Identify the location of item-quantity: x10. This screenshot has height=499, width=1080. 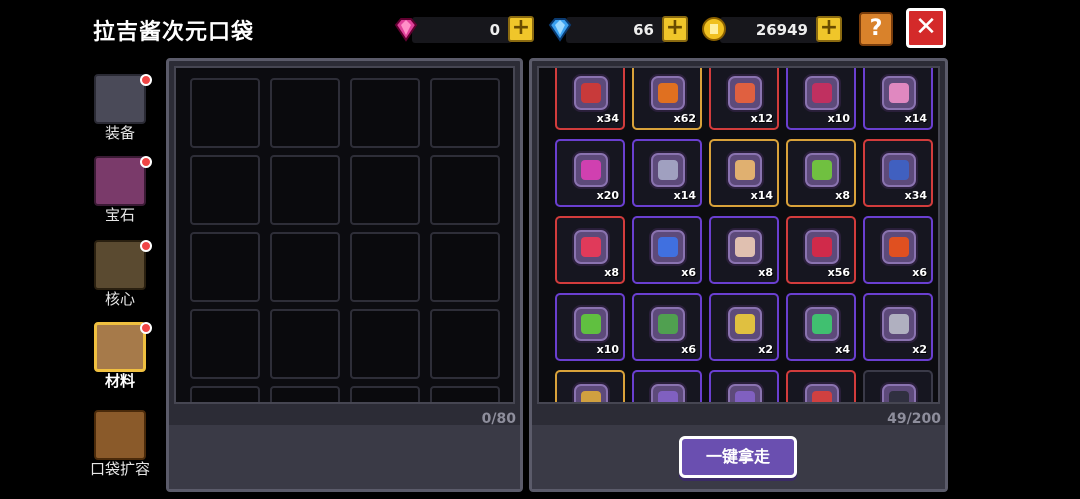
(607, 349).